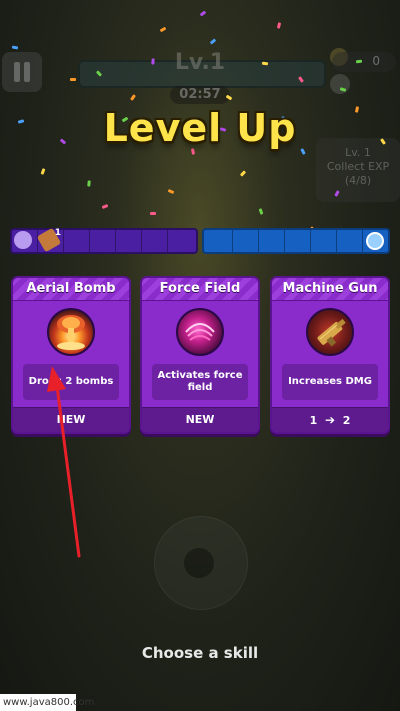  What do you see at coordinates (71, 289) in the screenshot?
I see `card-title: Aerial Bomb` at bounding box center [71, 289].